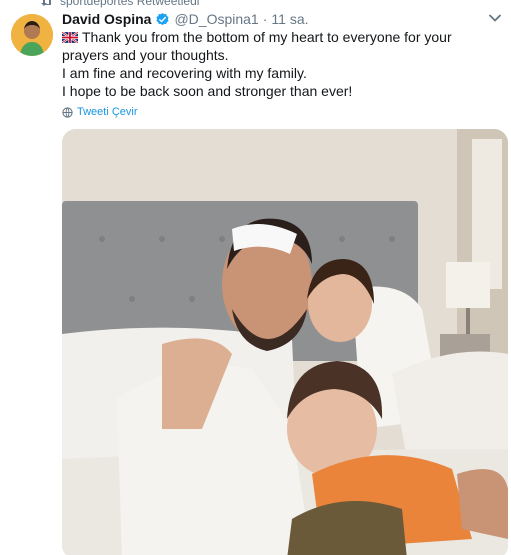  What do you see at coordinates (32, 35) in the screenshot?
I see `avatar` at bounding box center [32, 35].